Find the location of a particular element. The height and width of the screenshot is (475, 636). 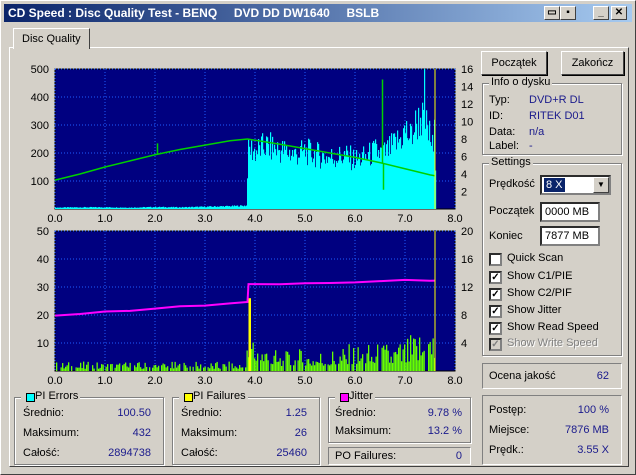

pi-failures-total-label: Całość: is located at coordinates (199, 453).